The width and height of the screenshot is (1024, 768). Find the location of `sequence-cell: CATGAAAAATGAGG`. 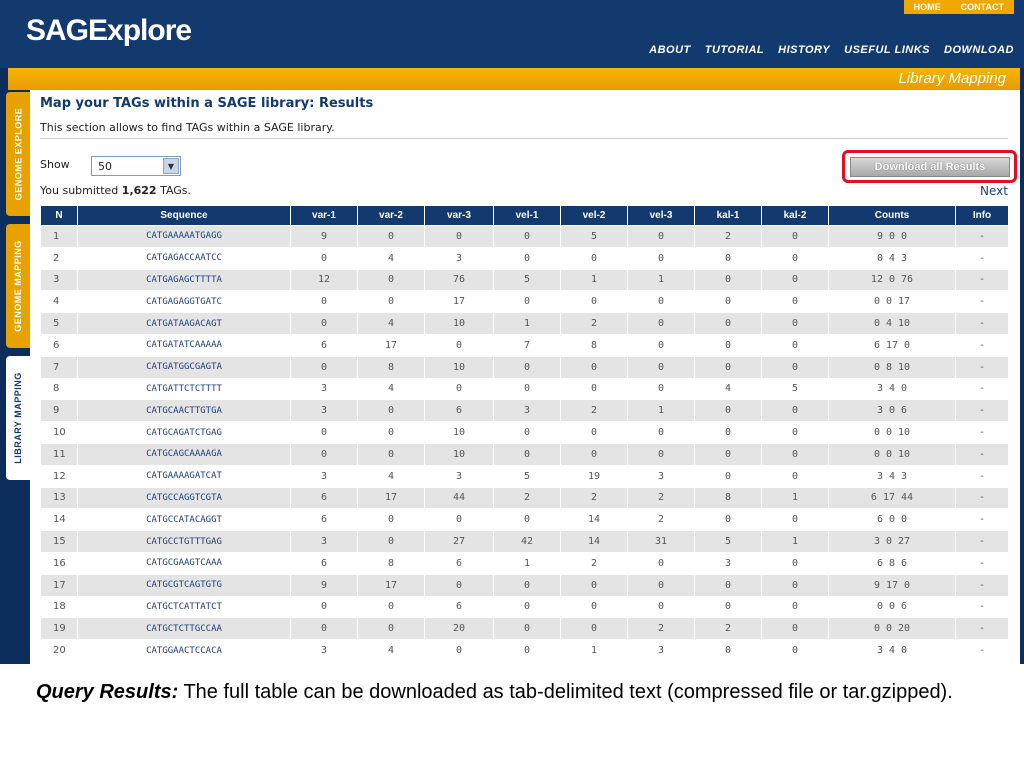

sequence-cell: CATGAAAAATGAGG is located at coordinates (184, 236).